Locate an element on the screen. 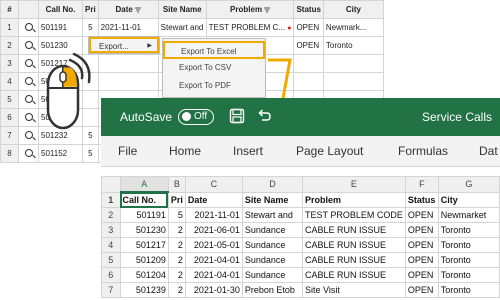  cell: Stewart and is located at coordinates (272, 215).